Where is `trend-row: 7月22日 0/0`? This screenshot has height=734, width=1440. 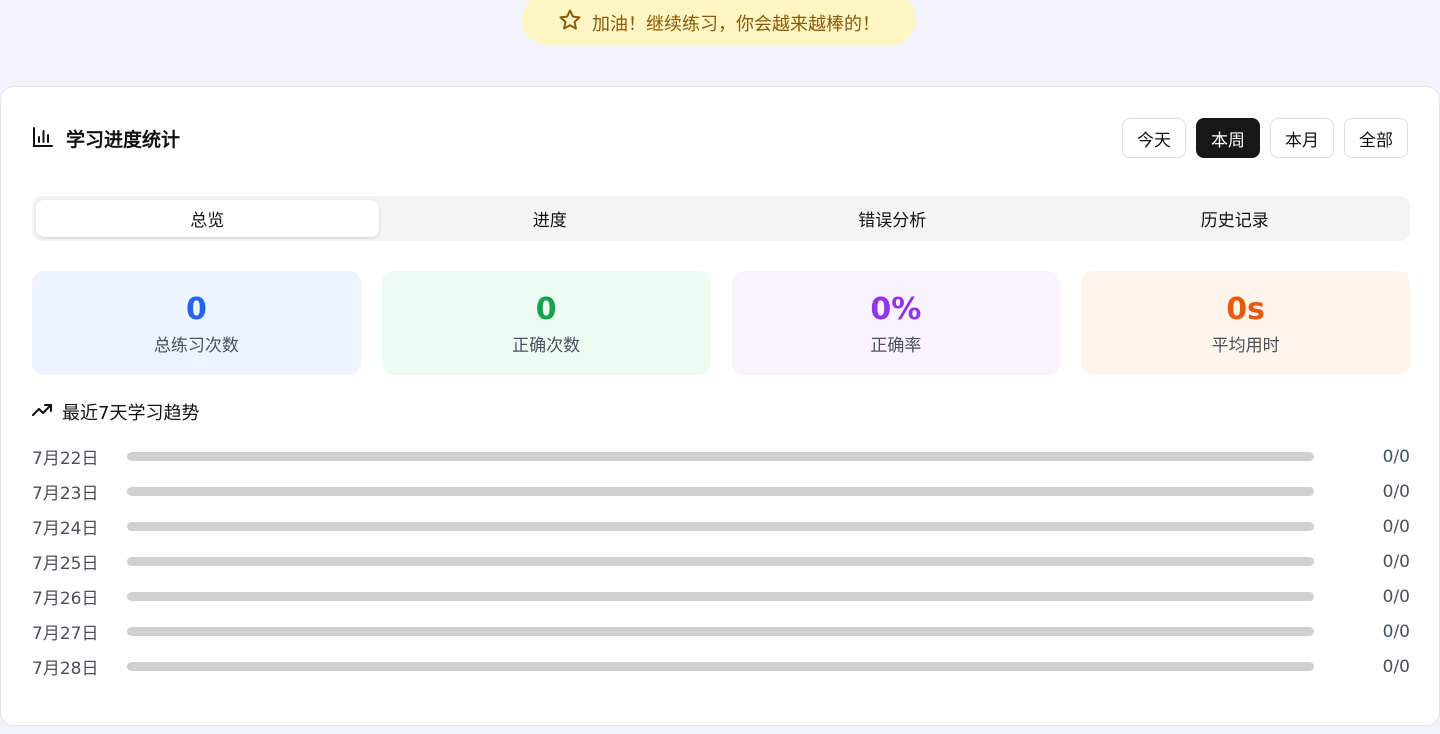
trend-row: 7月22日 0/0 is located at coordinates (721, 456).